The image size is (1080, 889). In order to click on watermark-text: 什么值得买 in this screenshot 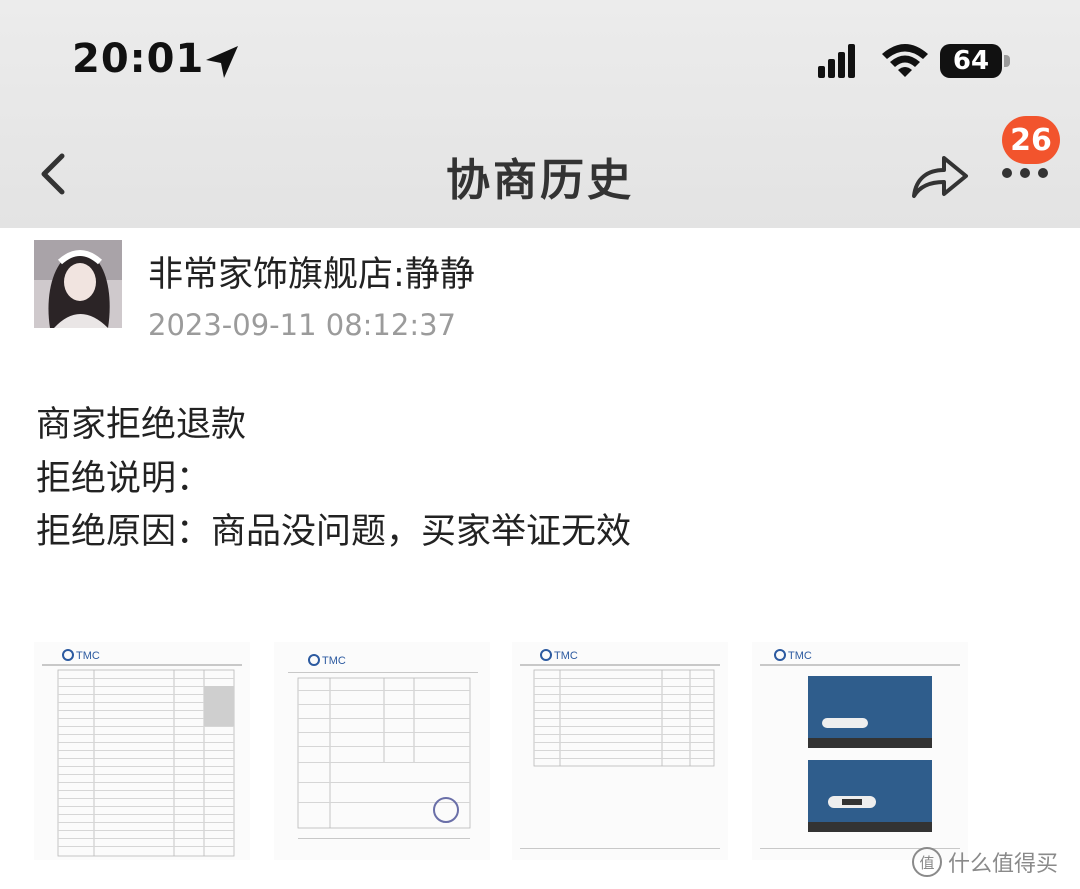, I will do `click(1003, 864)`.